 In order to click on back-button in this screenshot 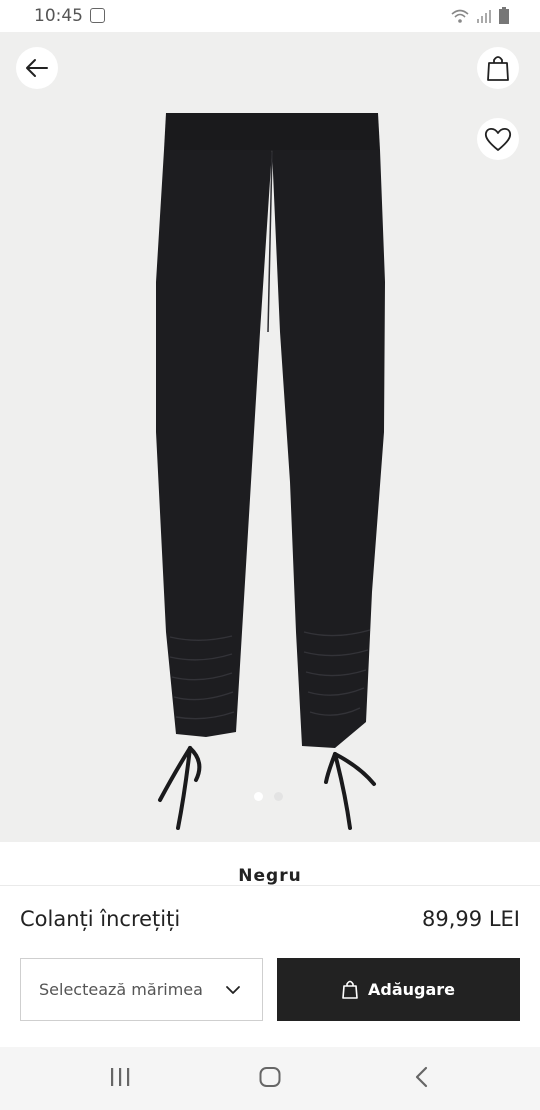, I will do `click(37, 68)`.